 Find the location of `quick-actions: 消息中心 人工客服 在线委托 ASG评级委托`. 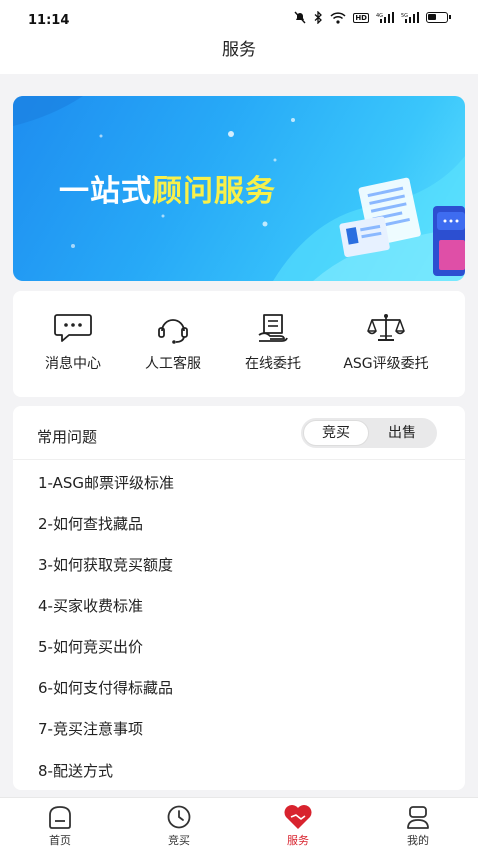

quick-actions: 消息中心 人工客服 在线委托 ASG评级委托 is located at coordinates (239, 344).